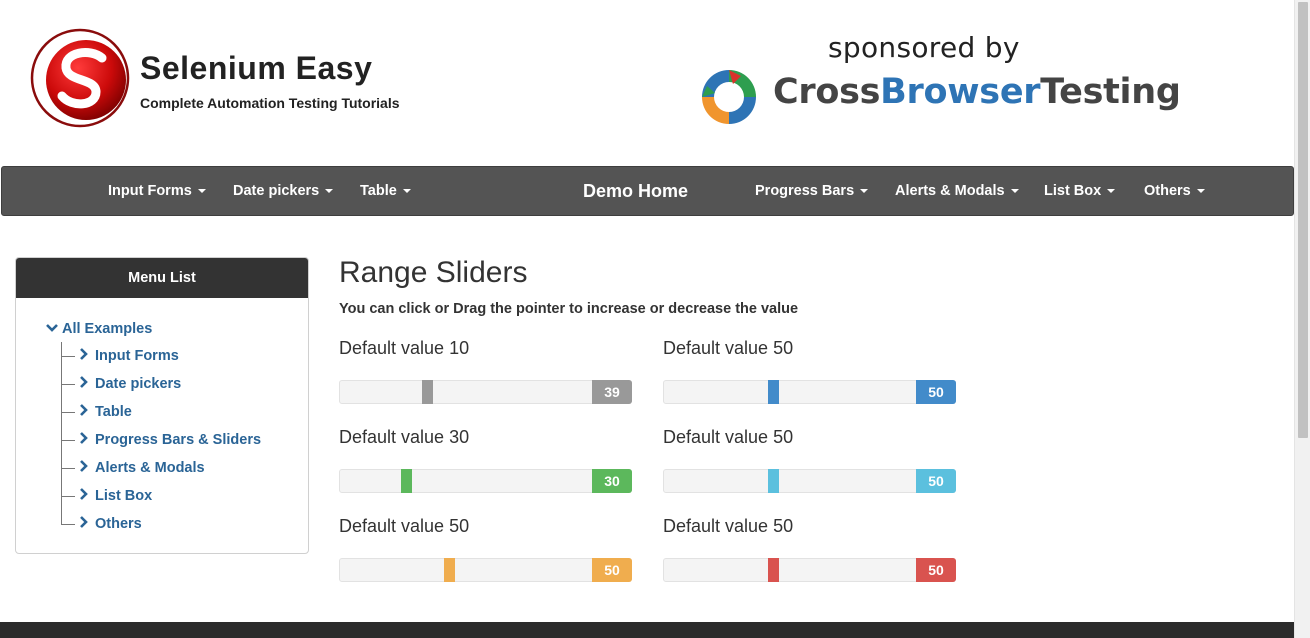 This screenshot has height=638, width=1310. Describe the element at coordinates (1303, 220) in the screenshot. I see `scrollbar-thumb` at that location.